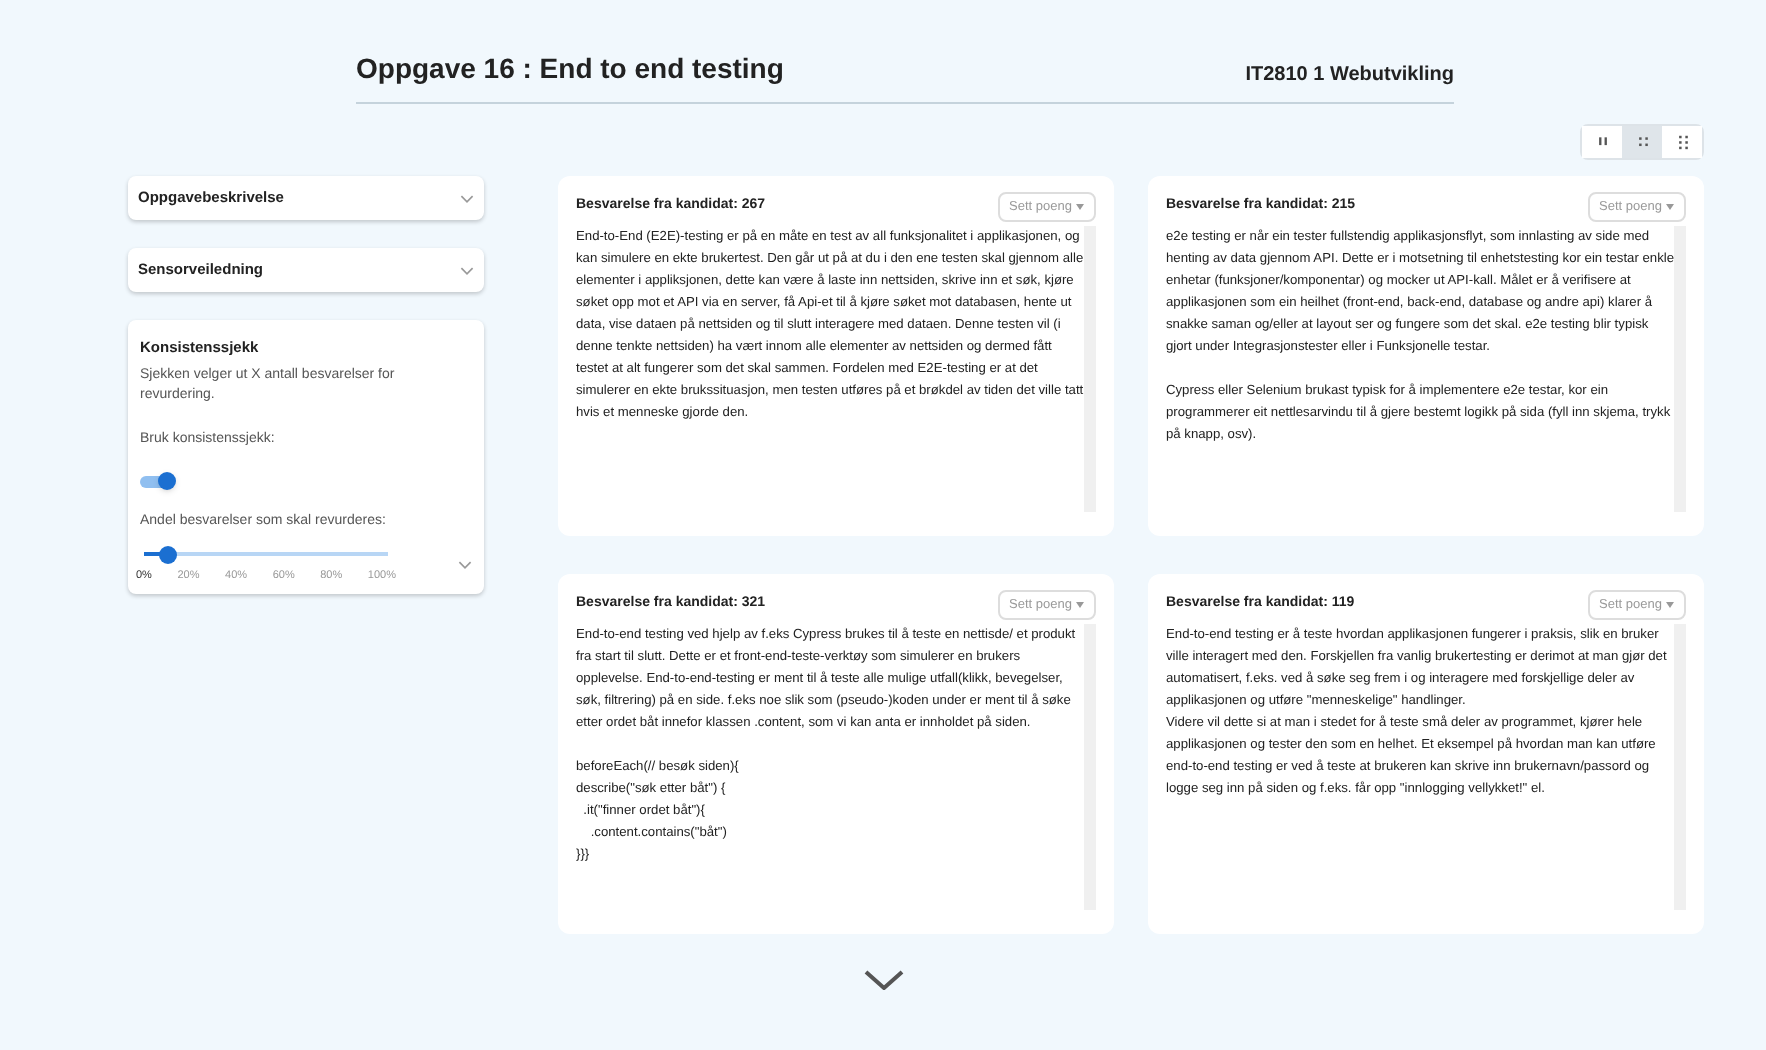 This screenshot has height=1050, width=1766. I want to click on slider-track, so click(266, 554).